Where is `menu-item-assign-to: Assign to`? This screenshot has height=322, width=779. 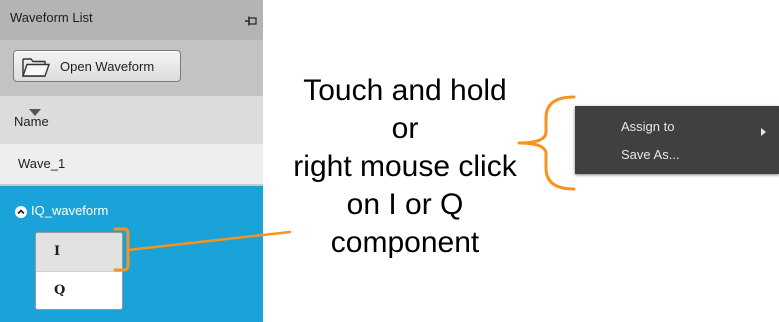 menu-item-assign-to: Assign to is located at coordinates (677, 127).